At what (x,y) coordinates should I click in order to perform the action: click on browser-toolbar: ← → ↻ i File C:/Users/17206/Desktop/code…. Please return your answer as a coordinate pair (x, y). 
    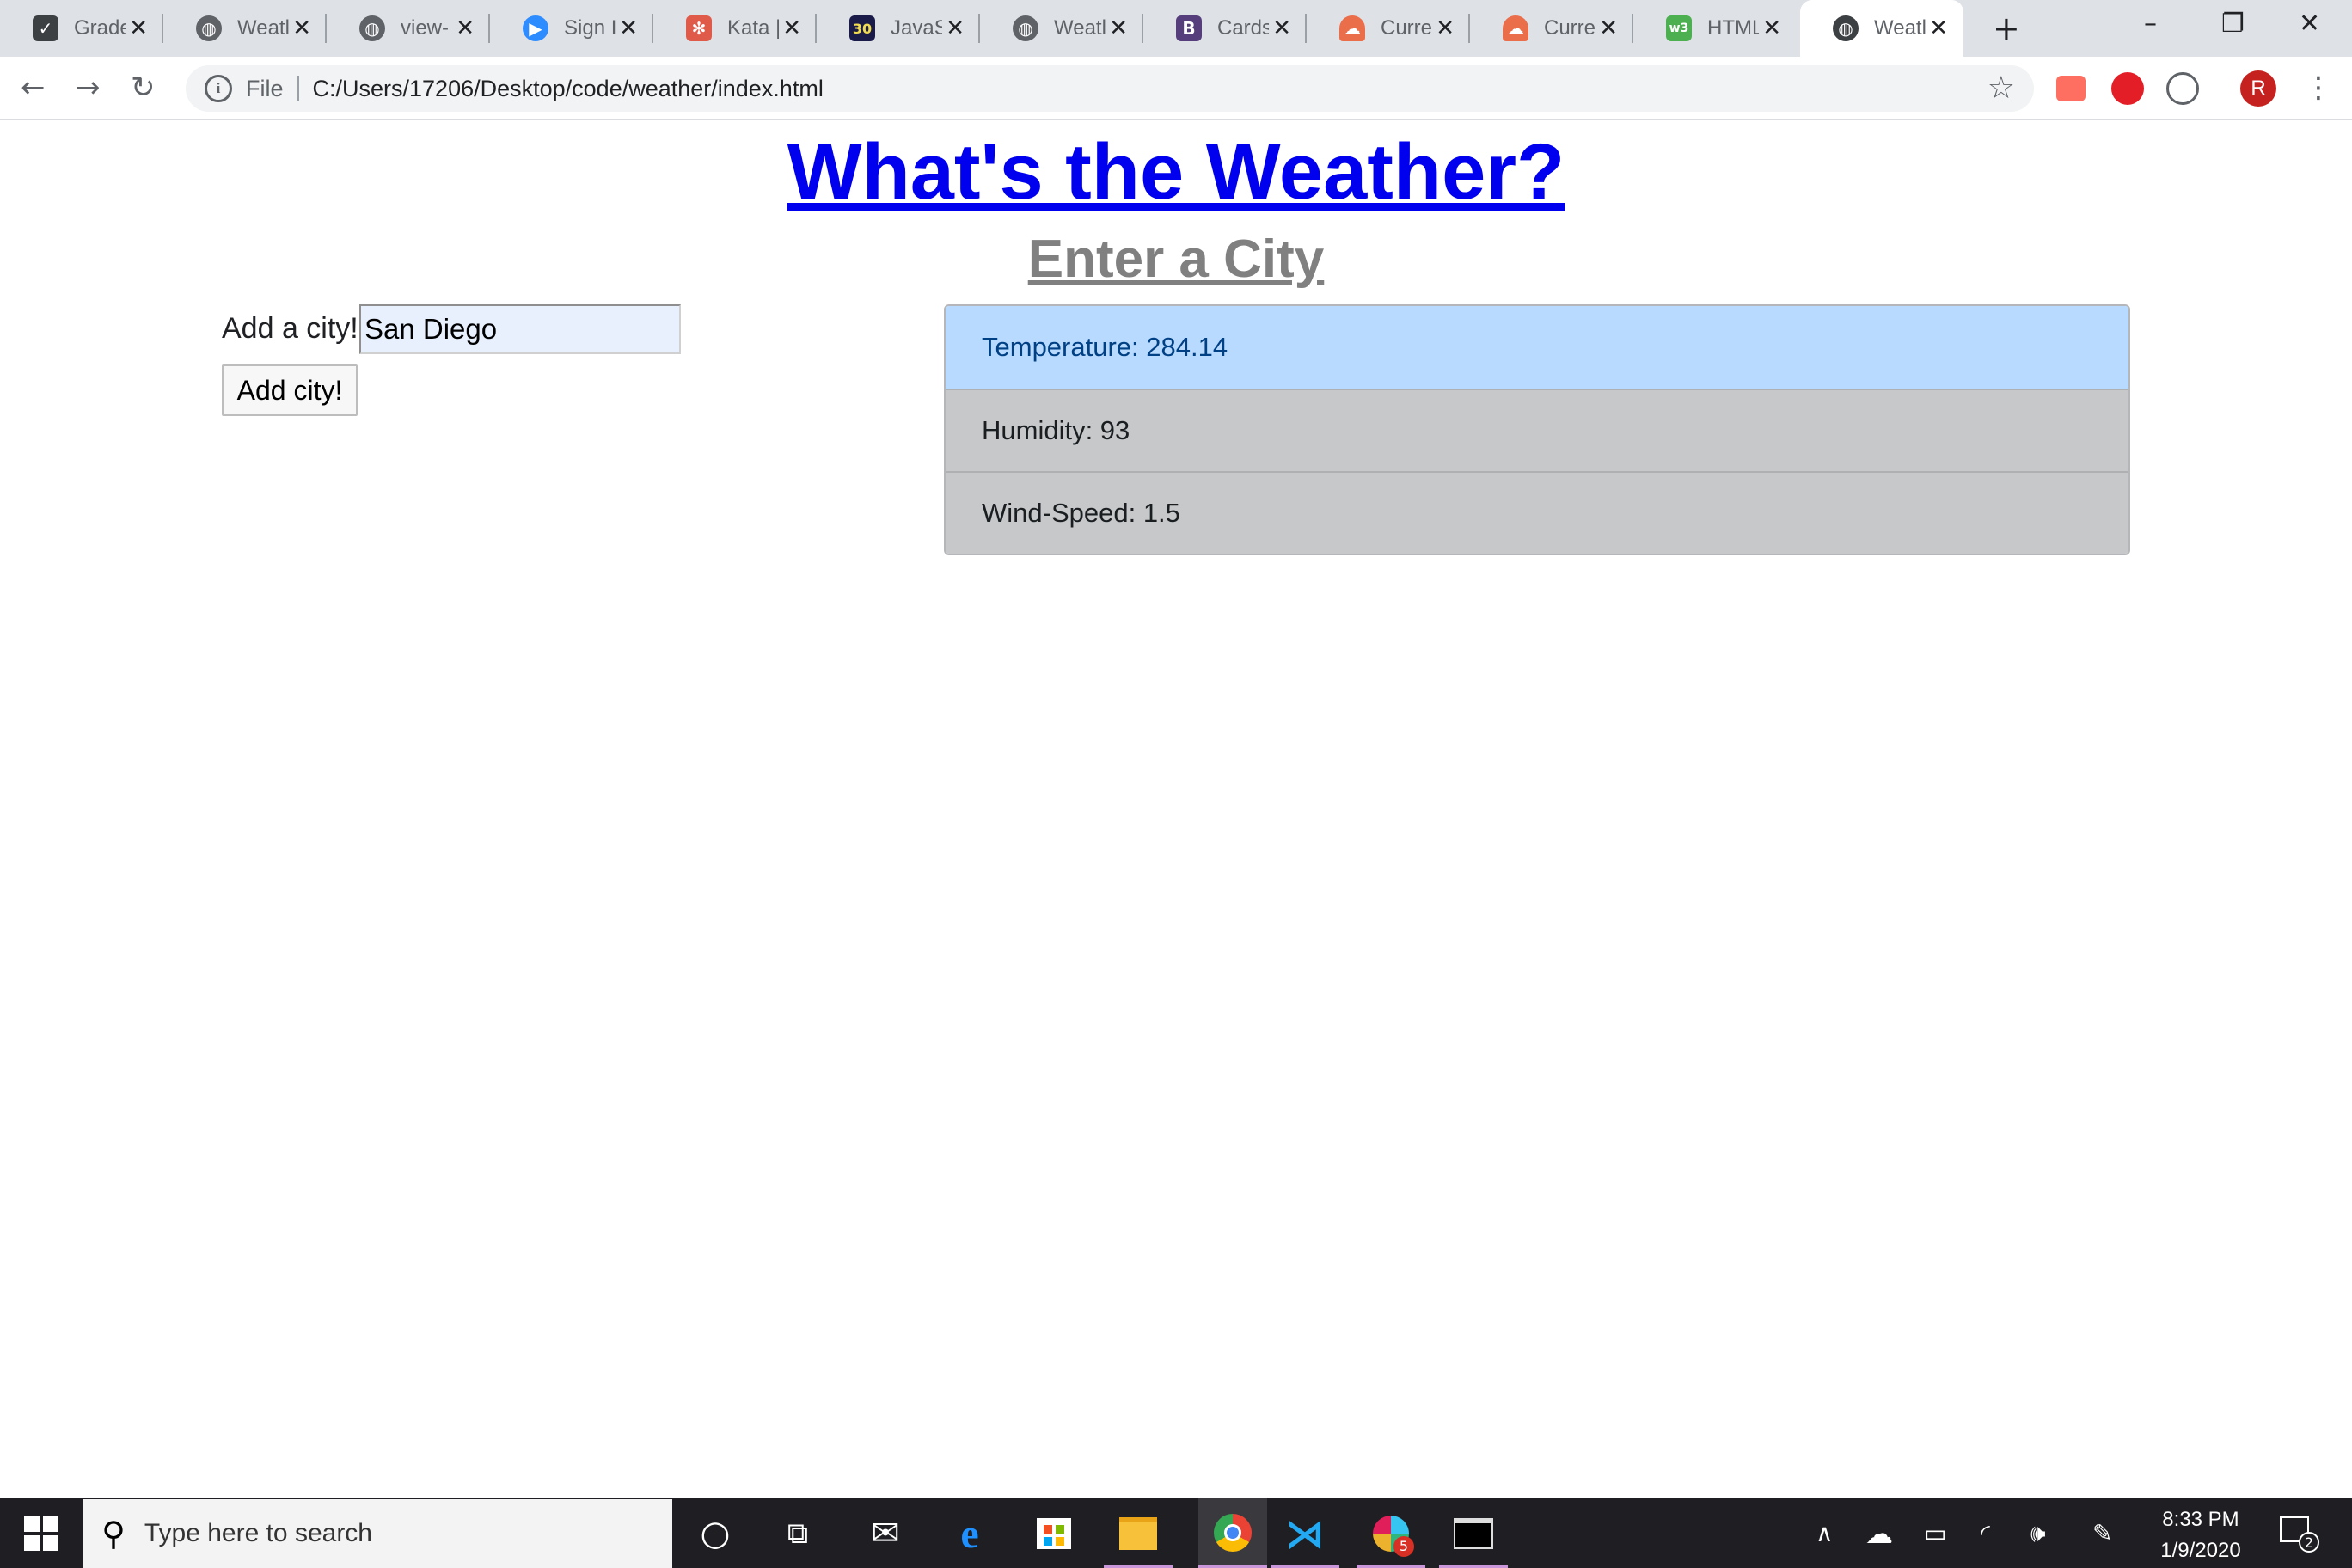
    Looking at the image, I should click on (1176, 88).